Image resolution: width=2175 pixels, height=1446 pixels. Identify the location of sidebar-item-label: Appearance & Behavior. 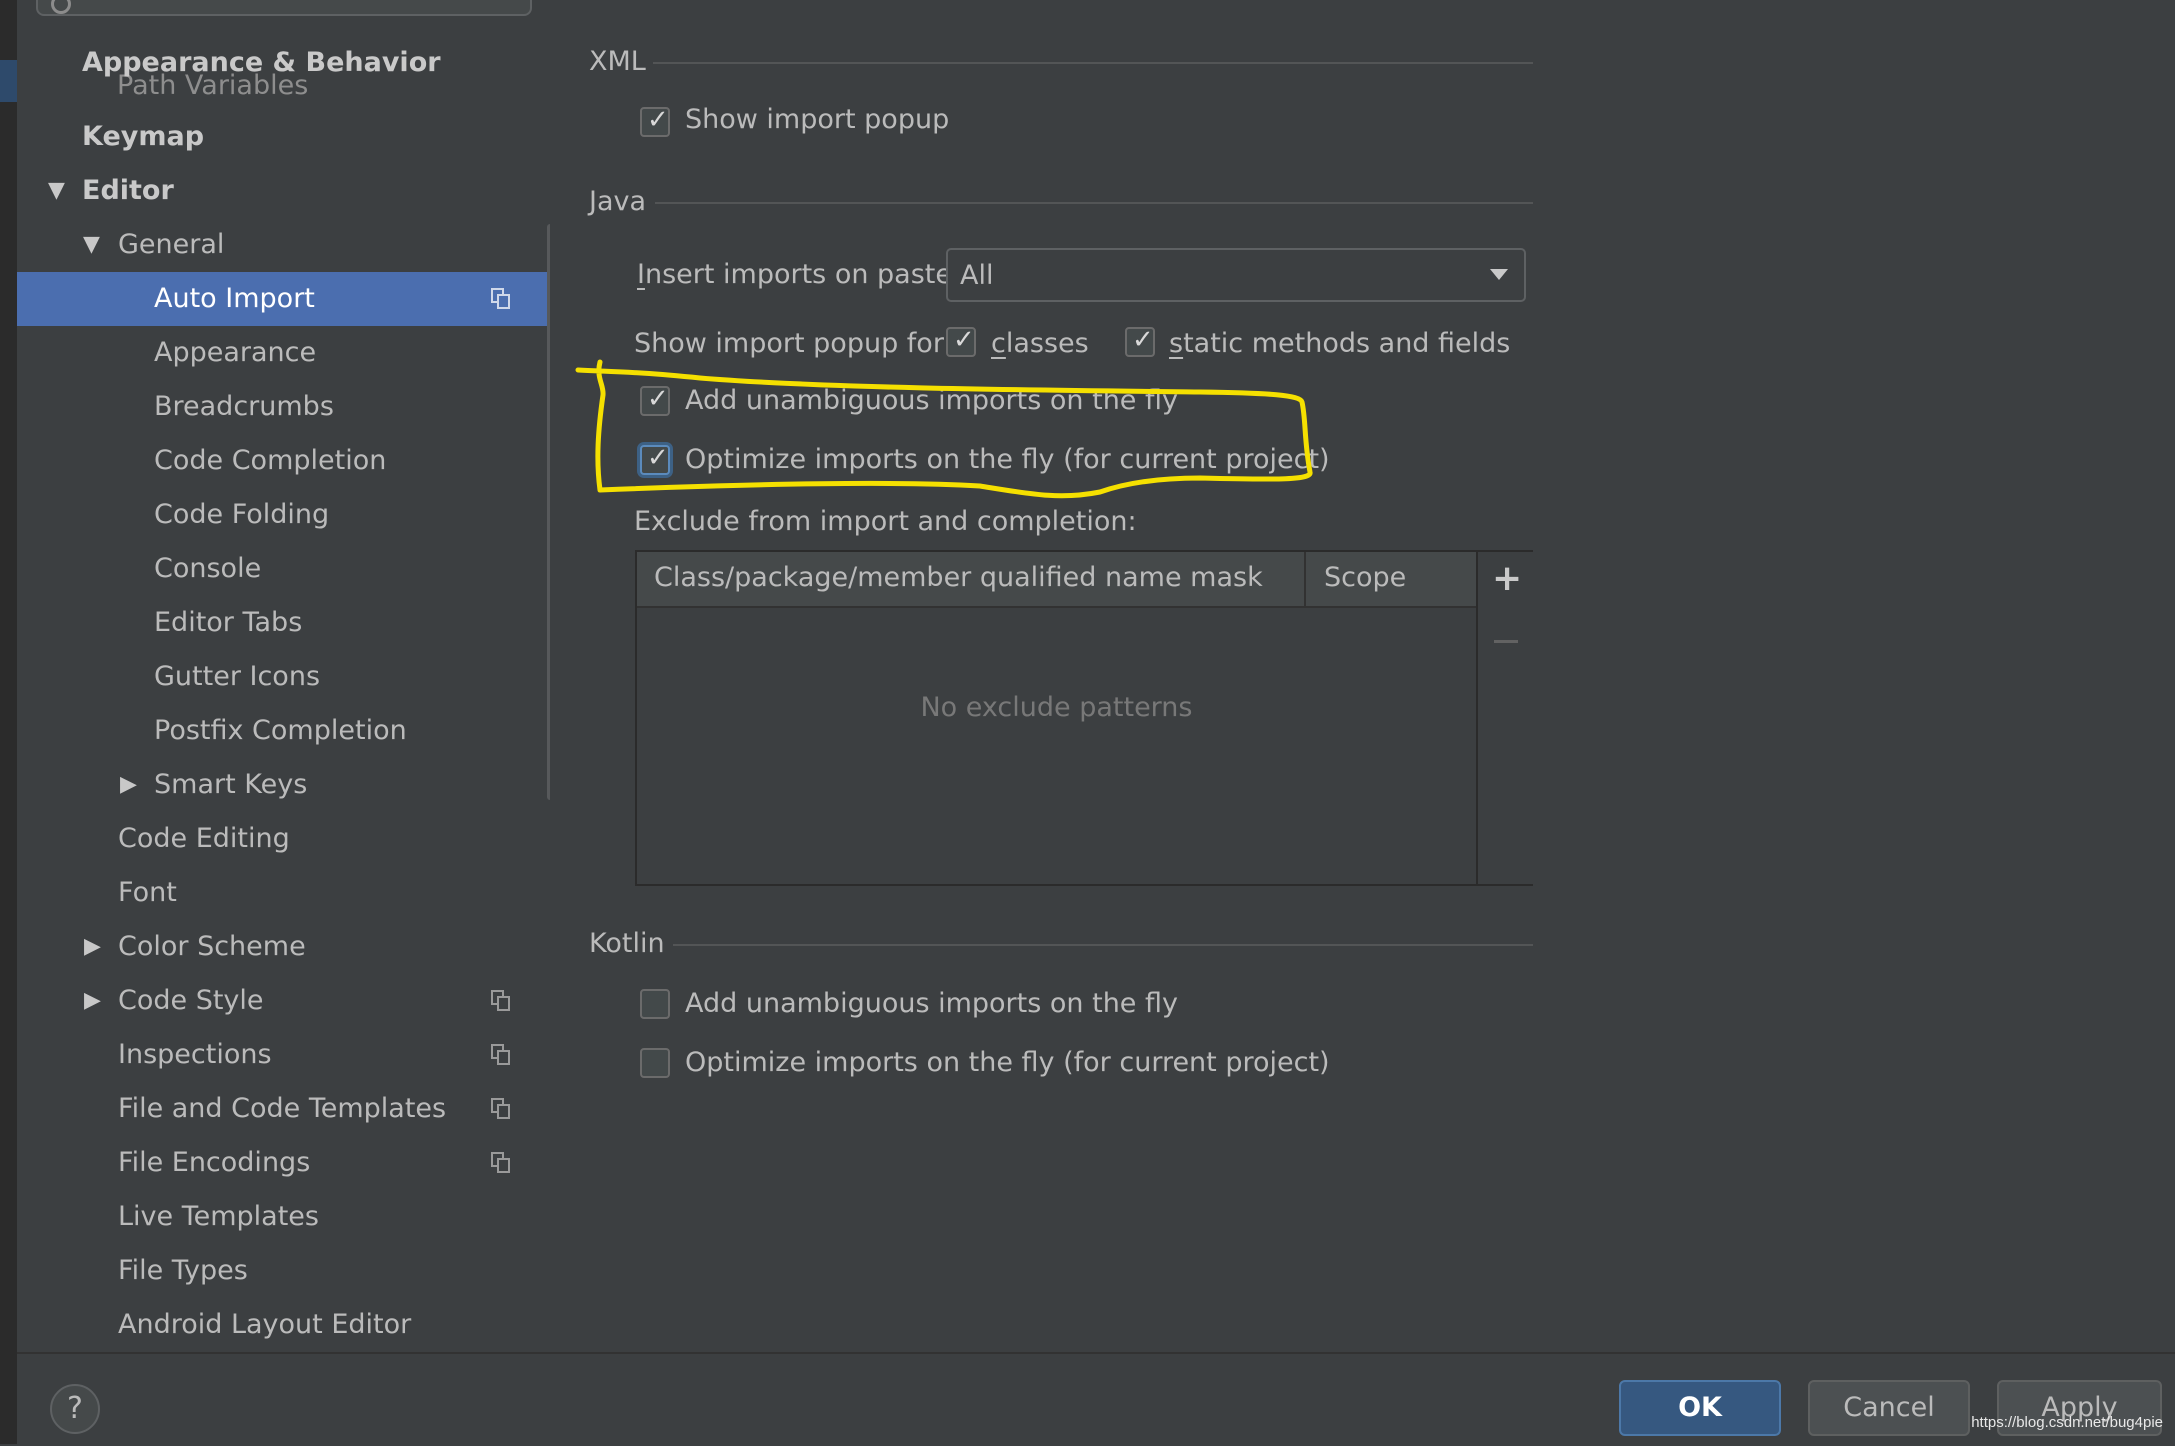
(261, 62).